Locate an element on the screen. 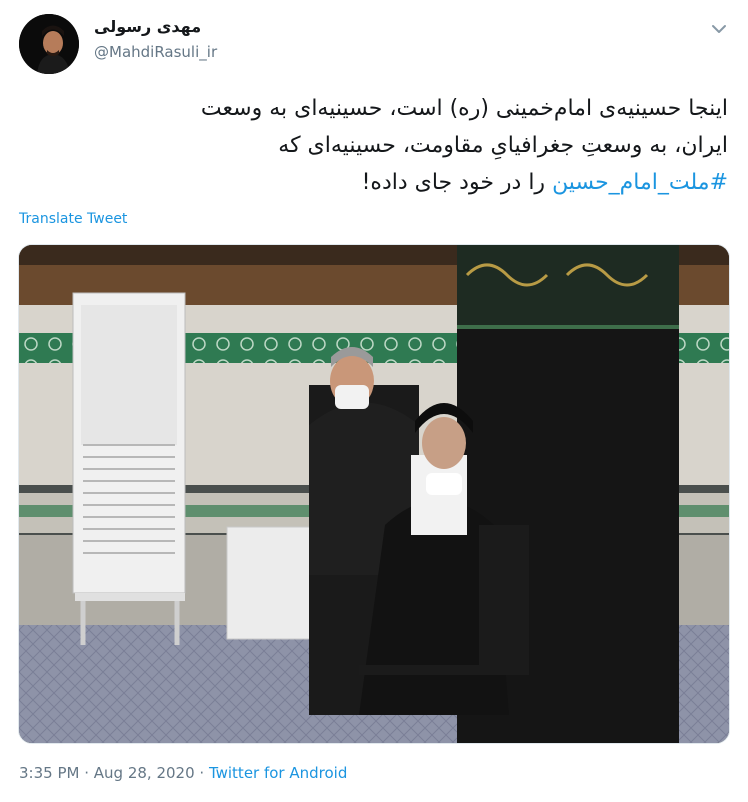 The width and height of the screenshot is (748, 802). avatar is located at coordinates (49, 44).